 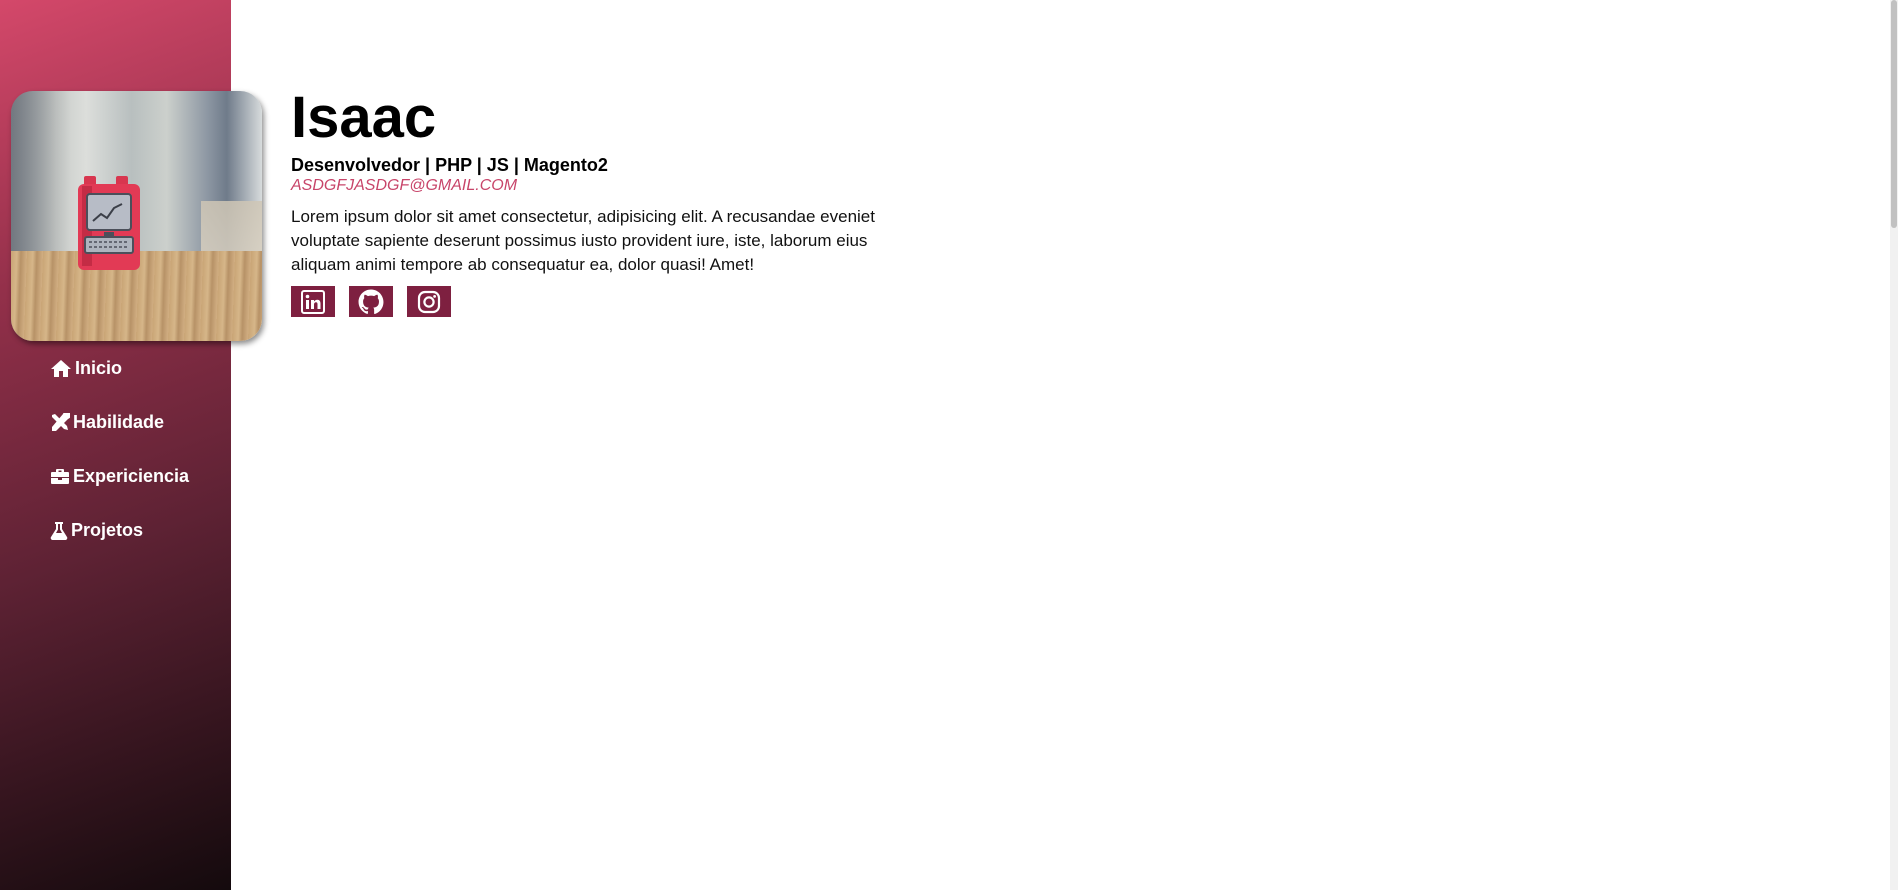 What do you see at coordinates (131, 476) in the screenshot?
I see `nav-item-label: Expericiencia` at bounding box center [131, 476].